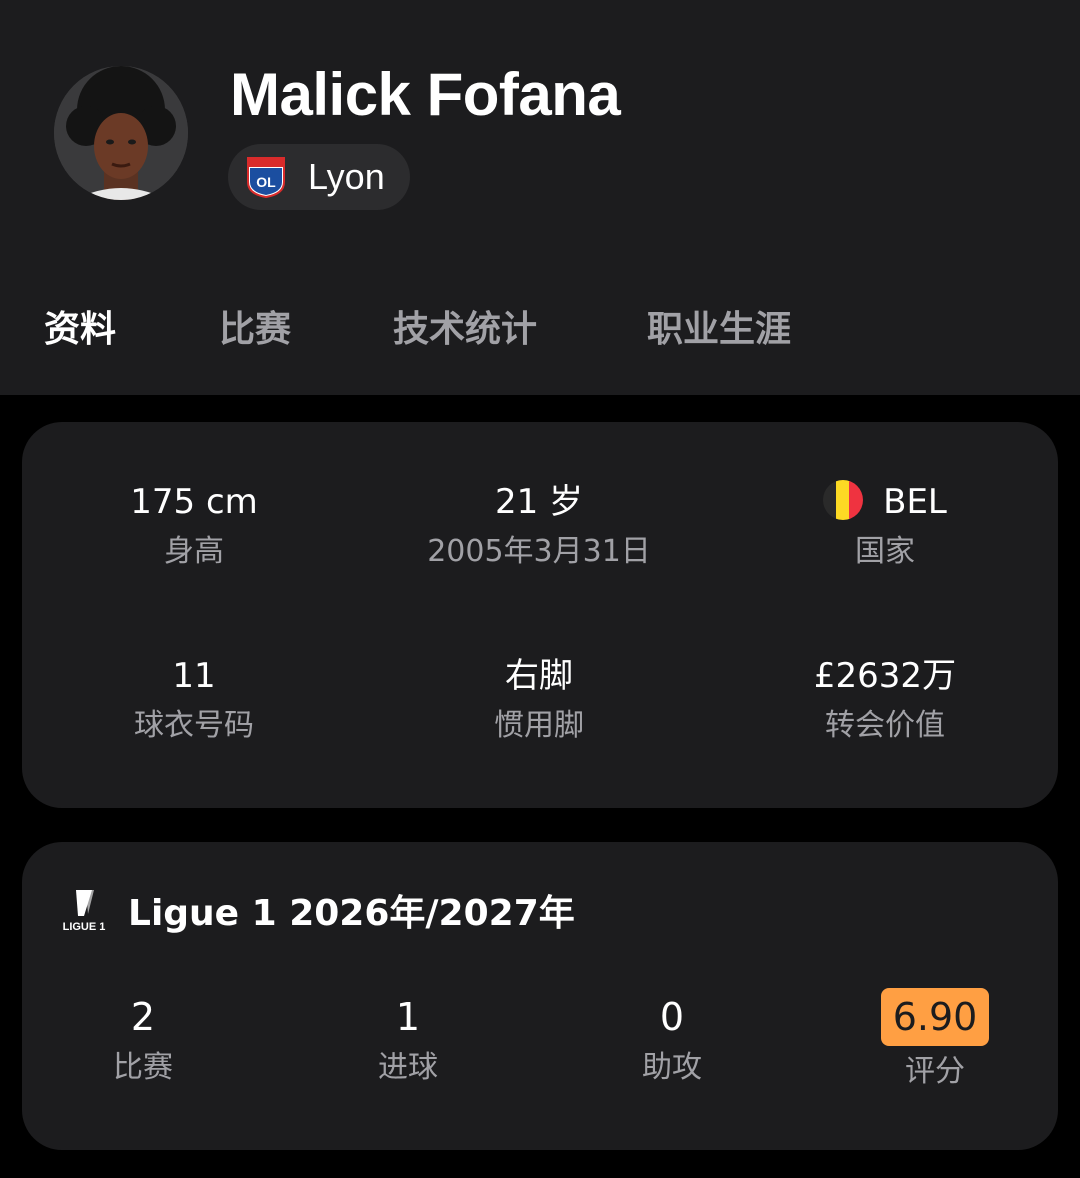  I want to click on tab-stats: 技术统计, so click(465, 326).